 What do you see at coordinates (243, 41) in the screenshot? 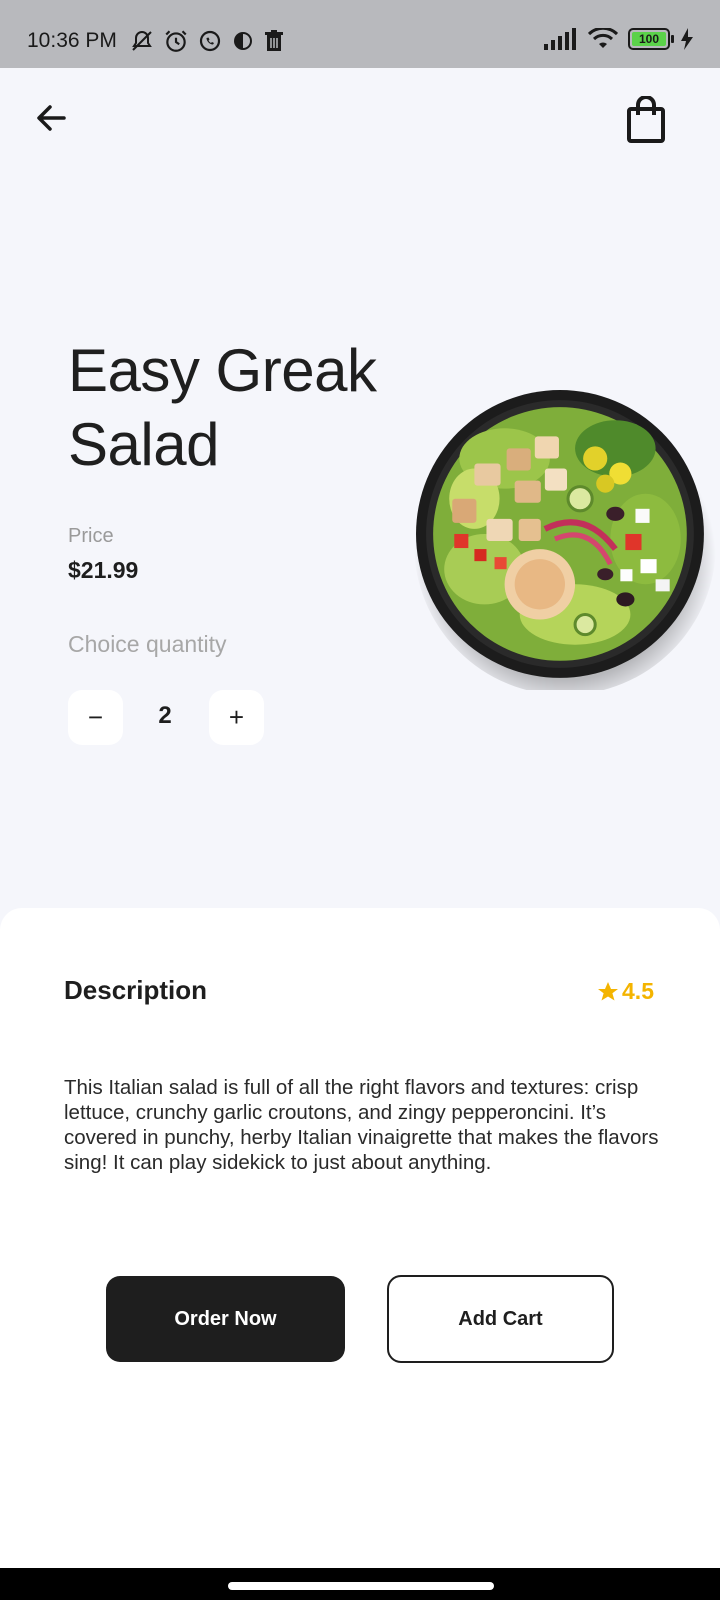
I see `data-saver-icon` at bounding box center [243, 41].